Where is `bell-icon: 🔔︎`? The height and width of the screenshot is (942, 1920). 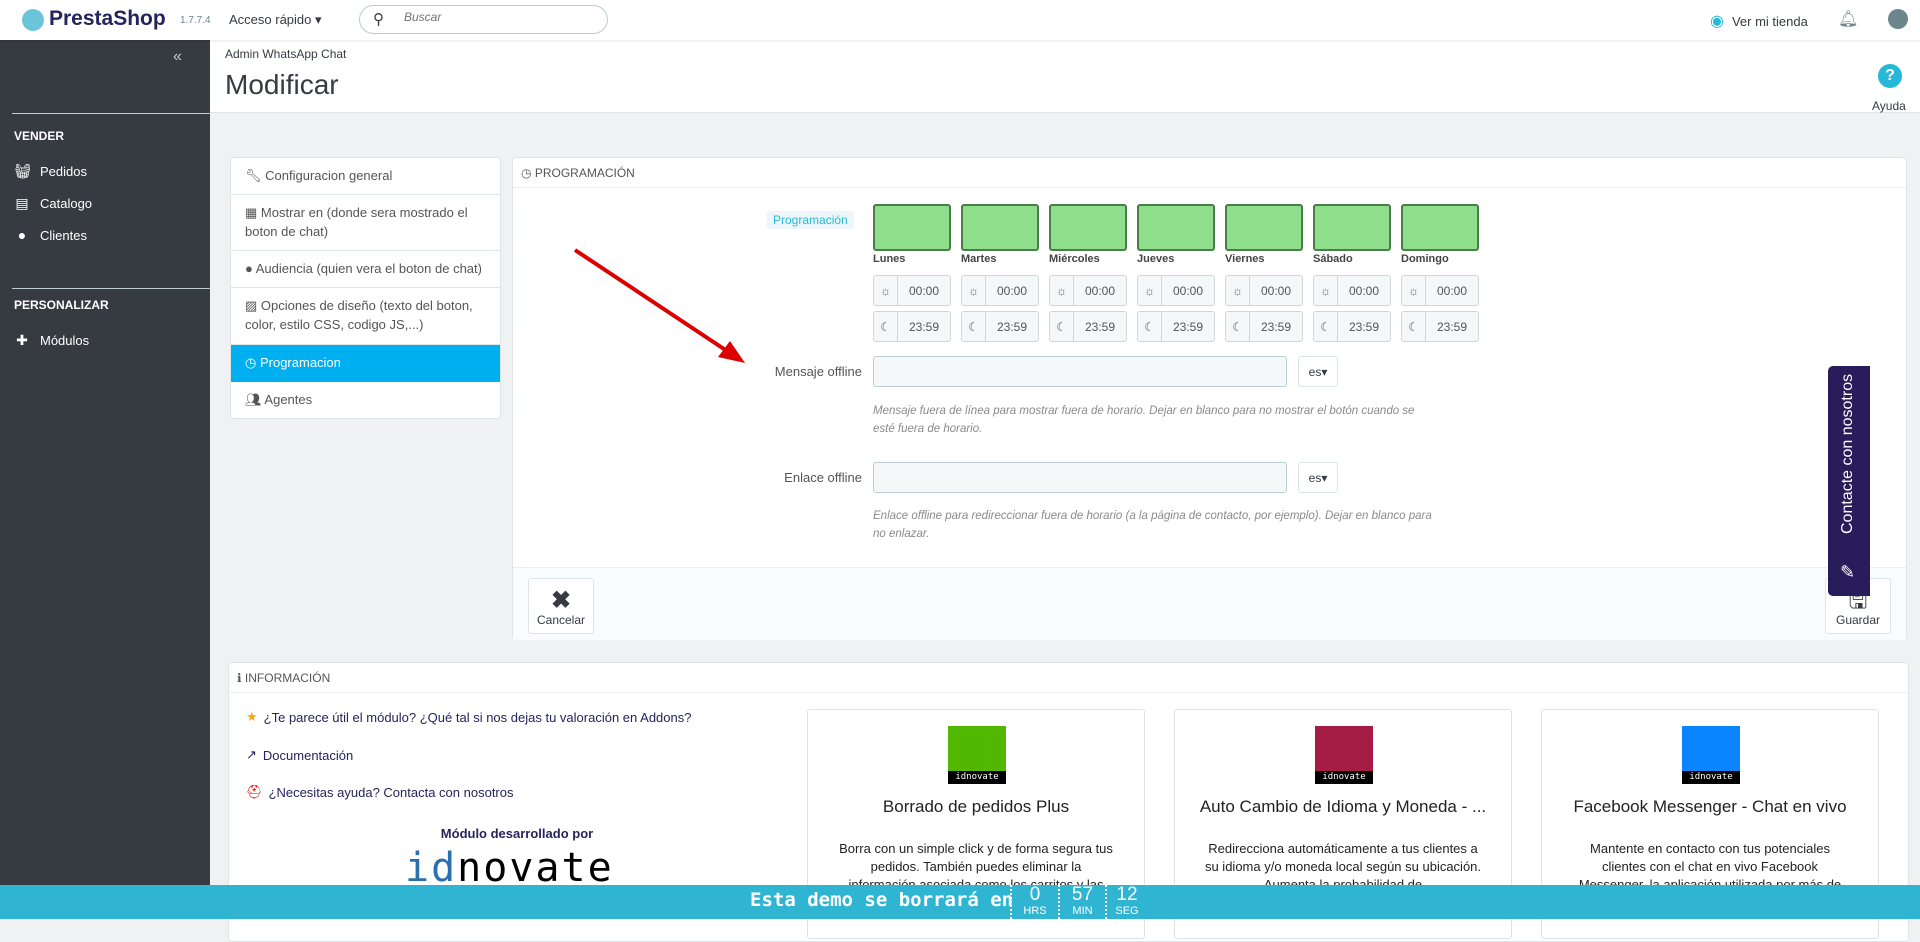
bell-icon: 🔔︎ is located at coordinates (1848, 19).